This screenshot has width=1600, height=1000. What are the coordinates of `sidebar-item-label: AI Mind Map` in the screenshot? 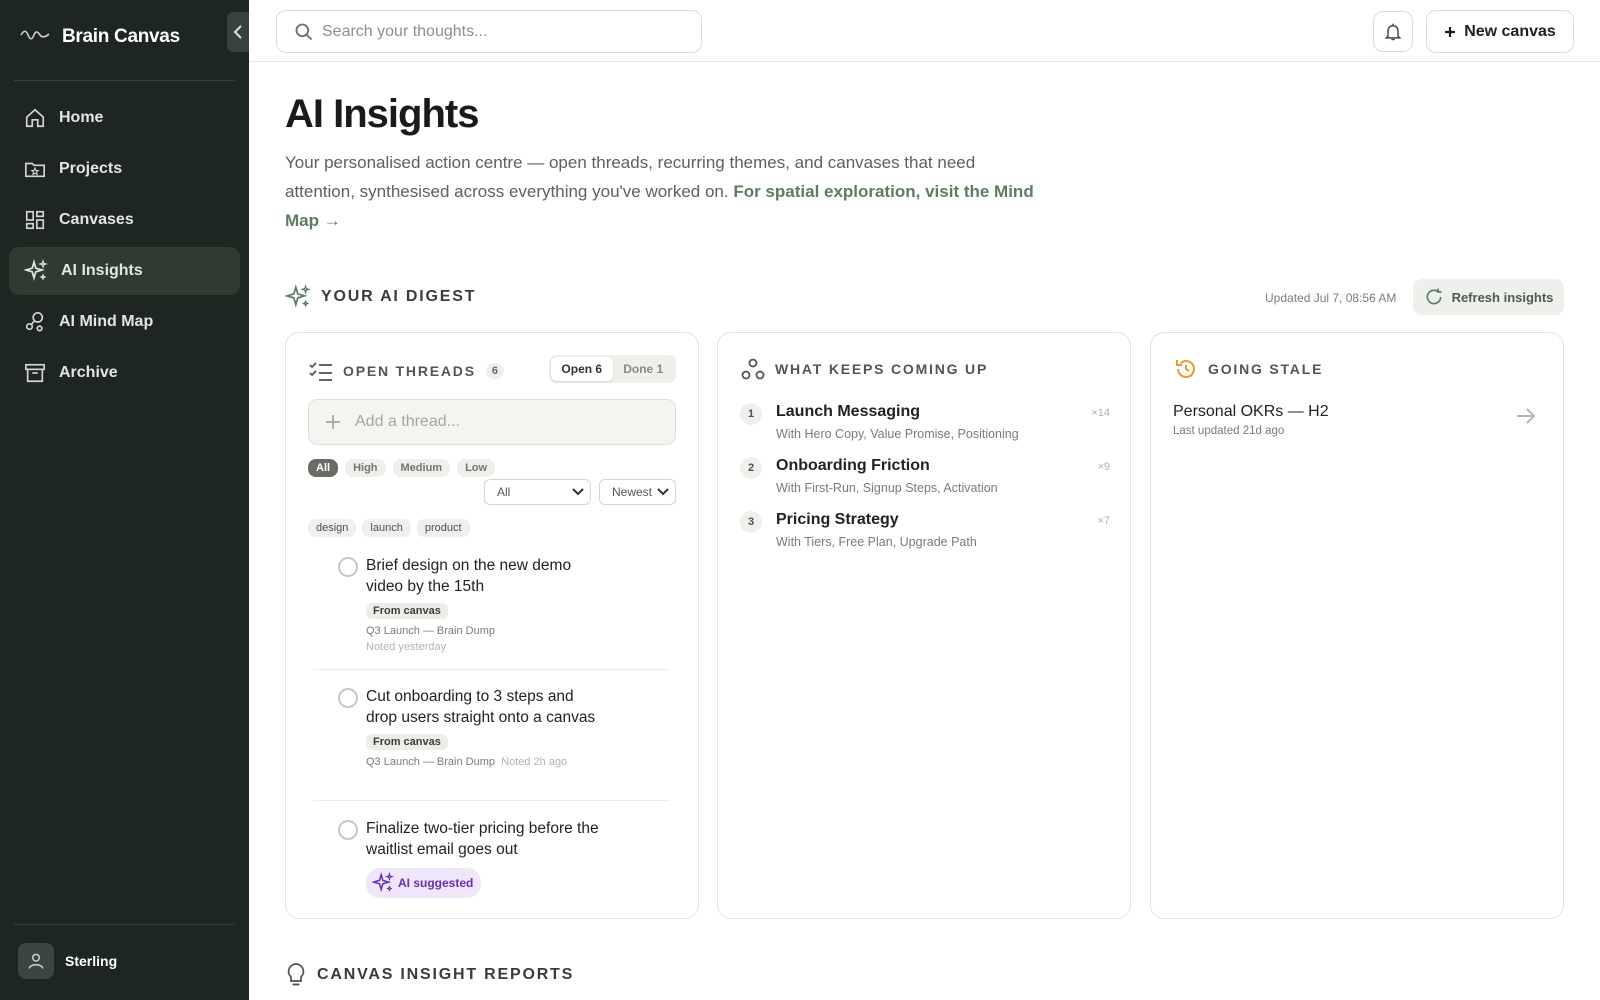 It's located at (106, 321).